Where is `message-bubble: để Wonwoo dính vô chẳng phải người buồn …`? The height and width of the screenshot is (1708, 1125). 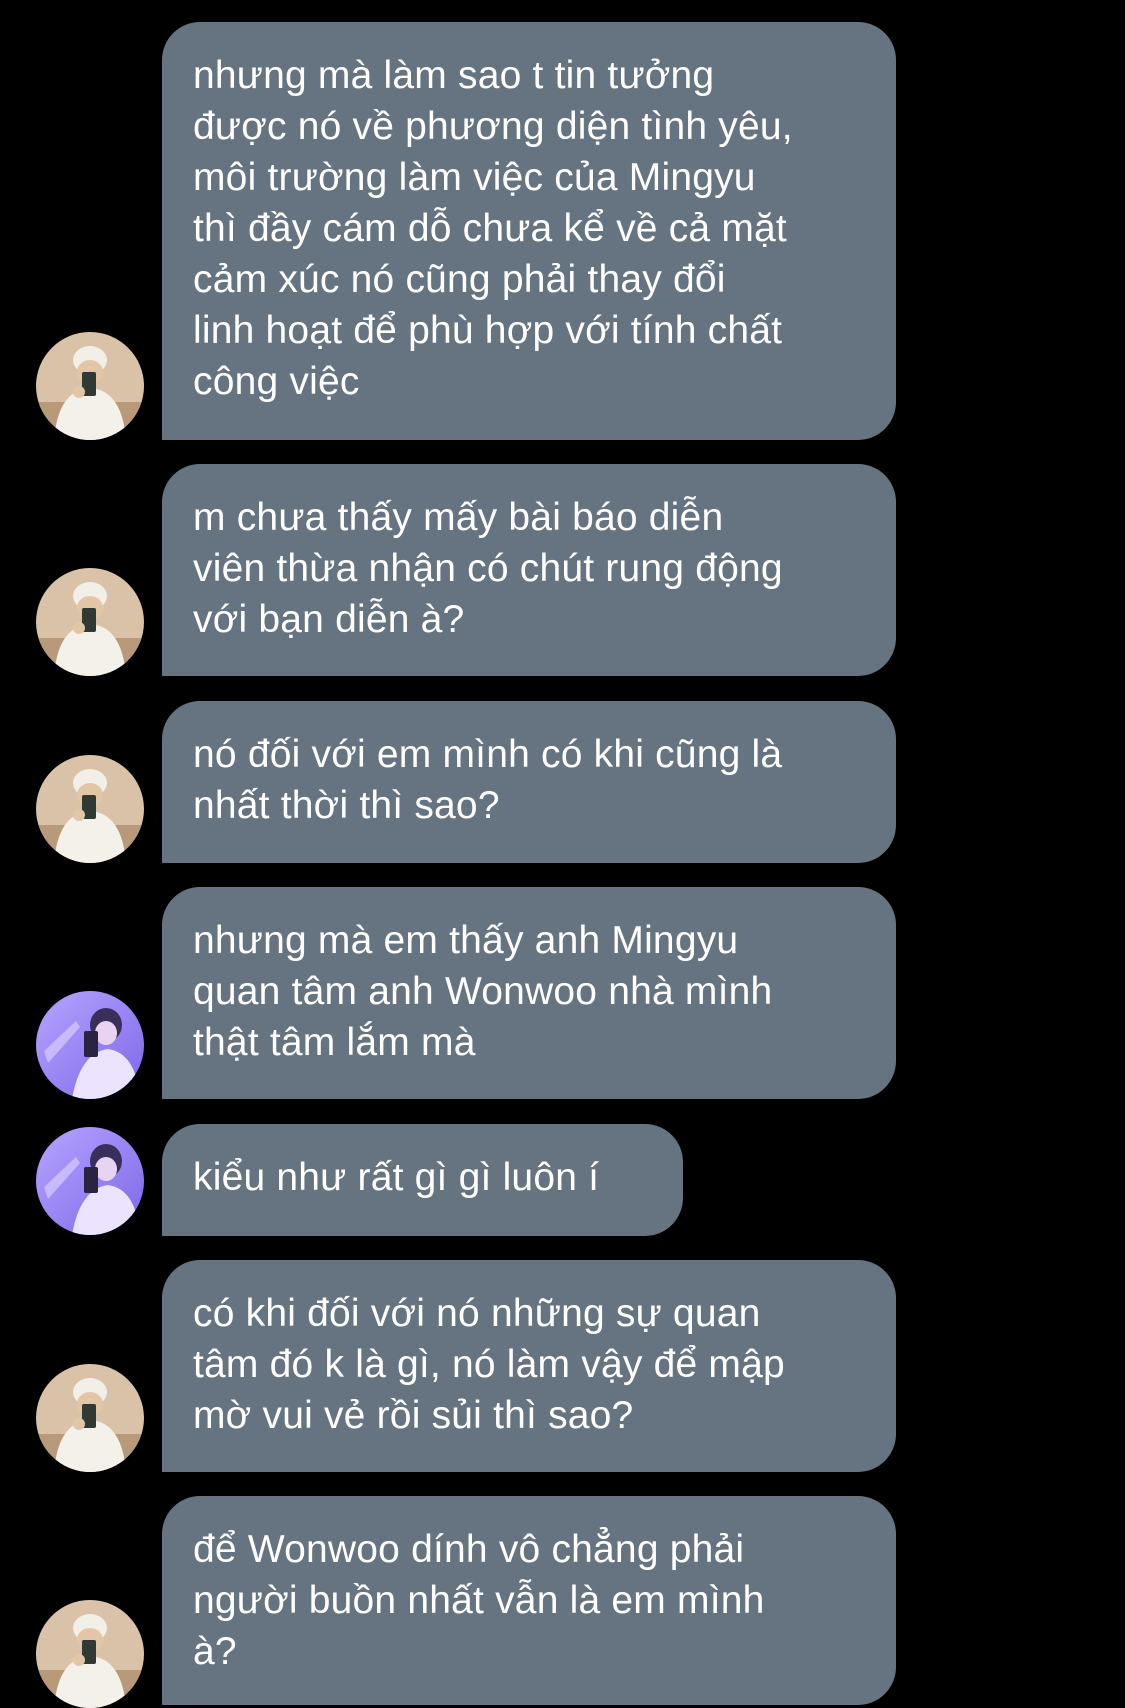
message-bubble: để Wonwoo dính vô chẳng phải người buồn … is located at coordinates (529, 1600).